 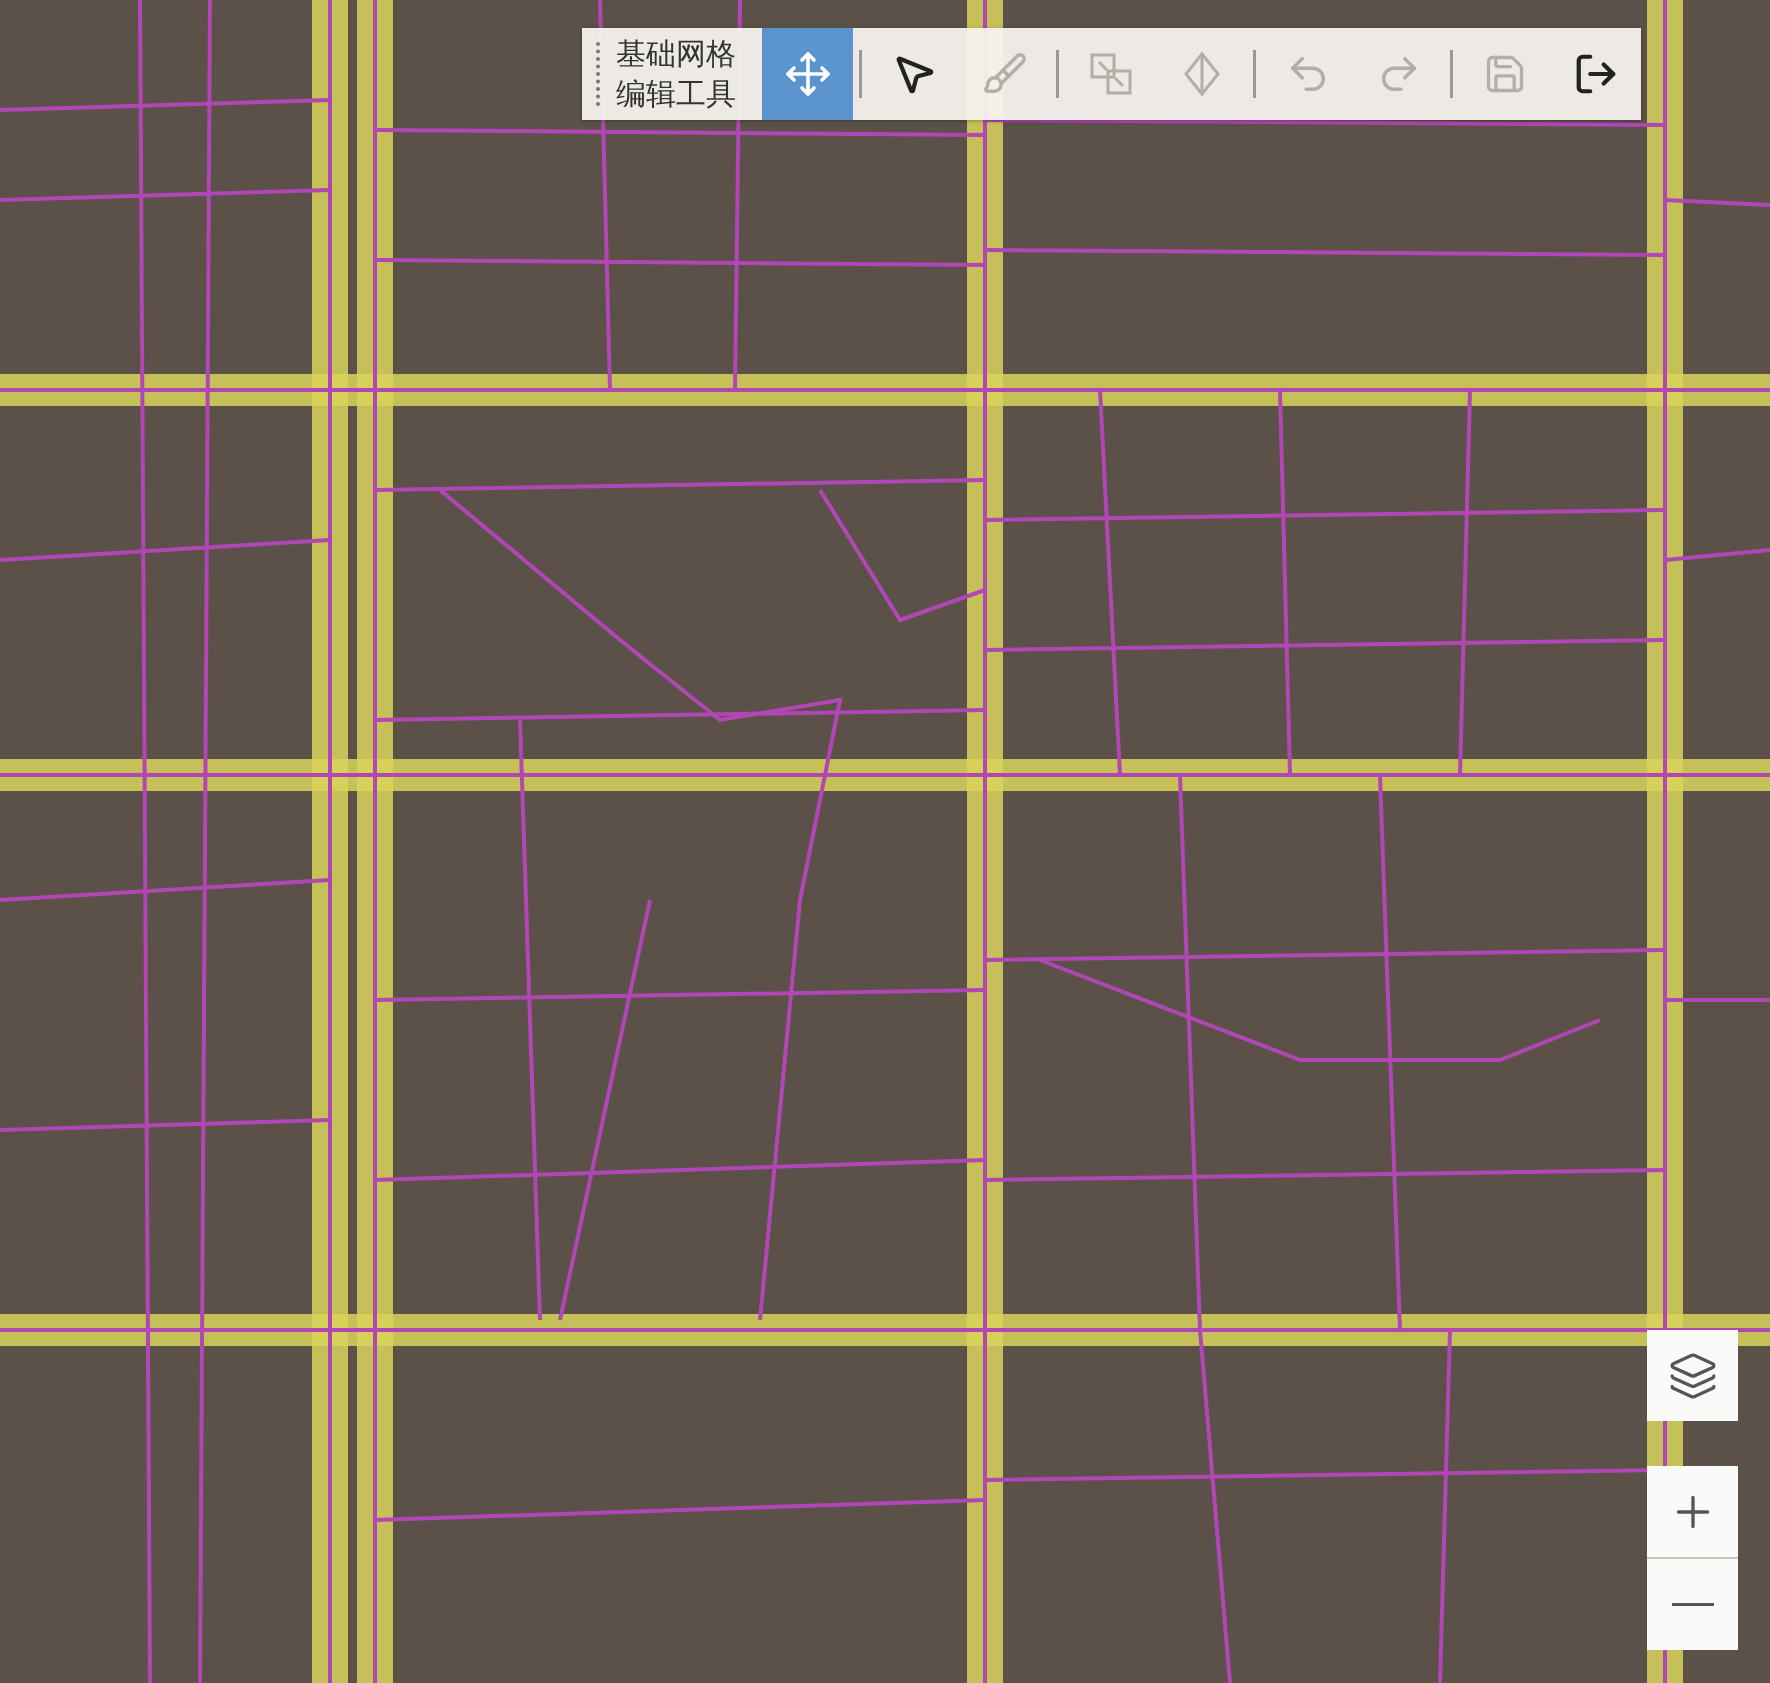 What do you see at coordinates (676, 74) in the screenshot?
I see `toolbar-title: 基础网格编辑工具` at bounding box center [676, 74].